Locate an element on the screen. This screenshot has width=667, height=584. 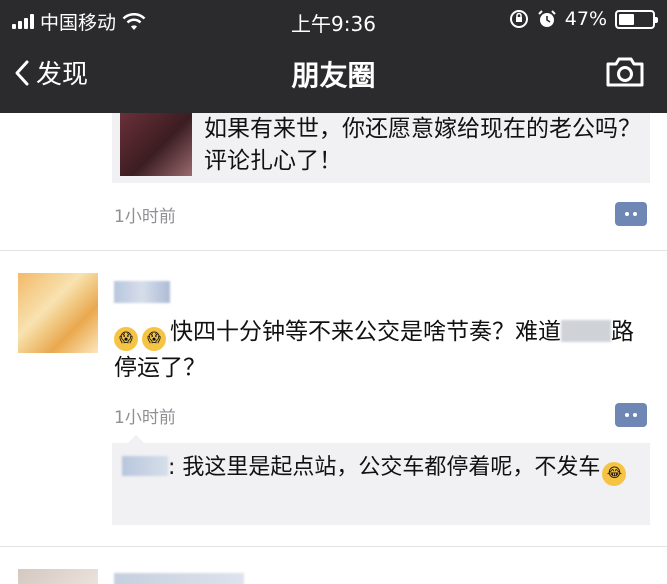
page-title: 朋友圈 is located at coordinates (333, 75).